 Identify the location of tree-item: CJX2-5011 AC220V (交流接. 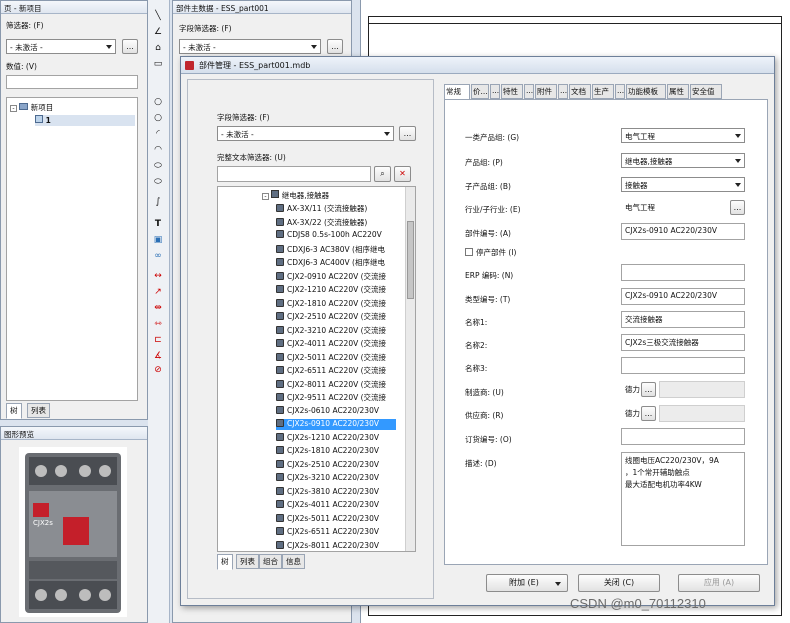
(336, 357).